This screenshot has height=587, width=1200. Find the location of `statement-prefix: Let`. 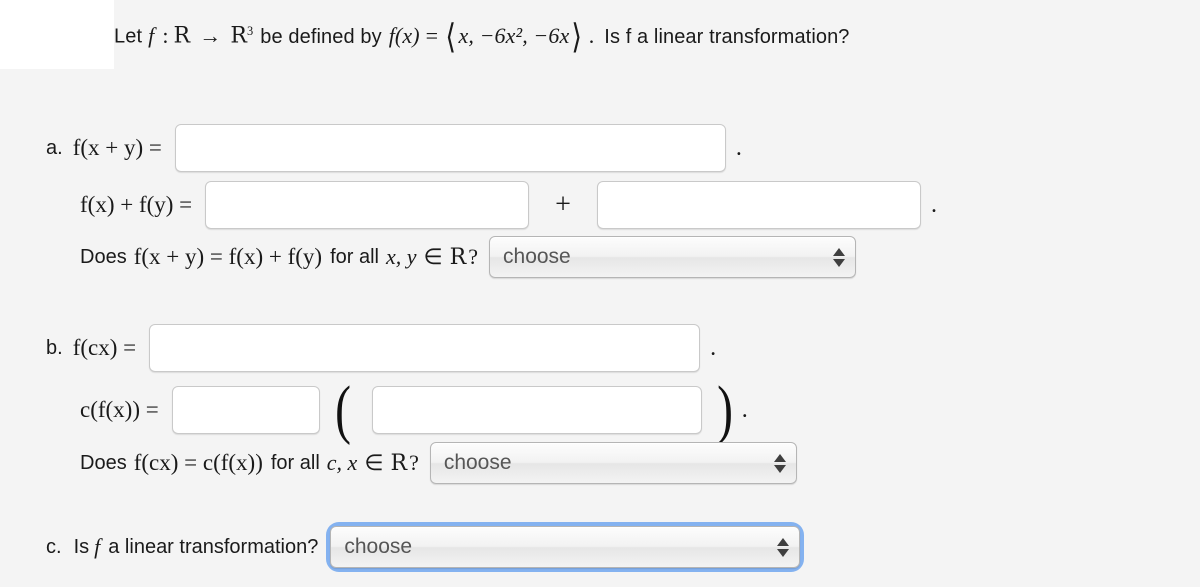

statement-prefix: Let is located at coordinates (128, 36).